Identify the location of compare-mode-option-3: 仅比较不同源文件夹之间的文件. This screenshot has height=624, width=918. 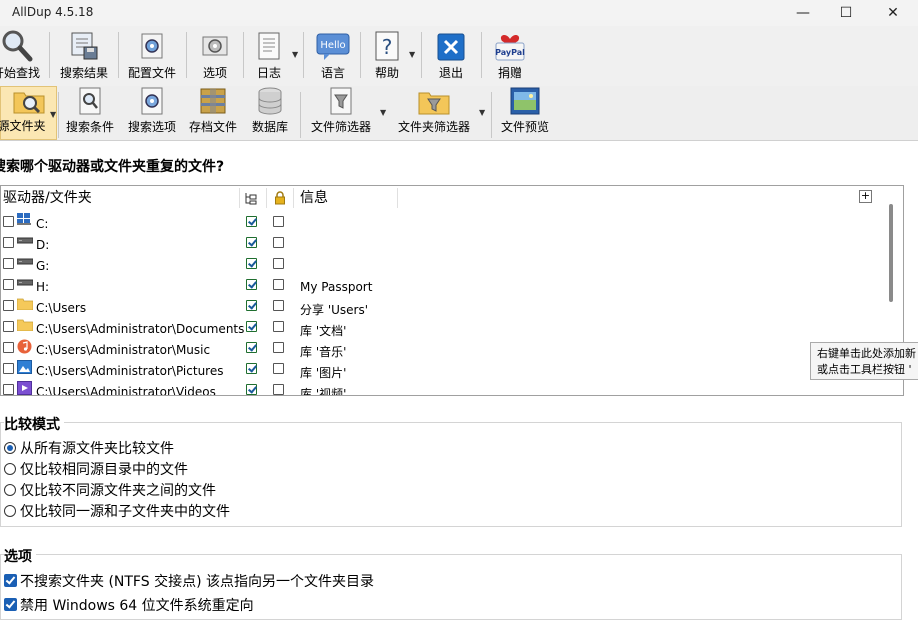
(118, 490).